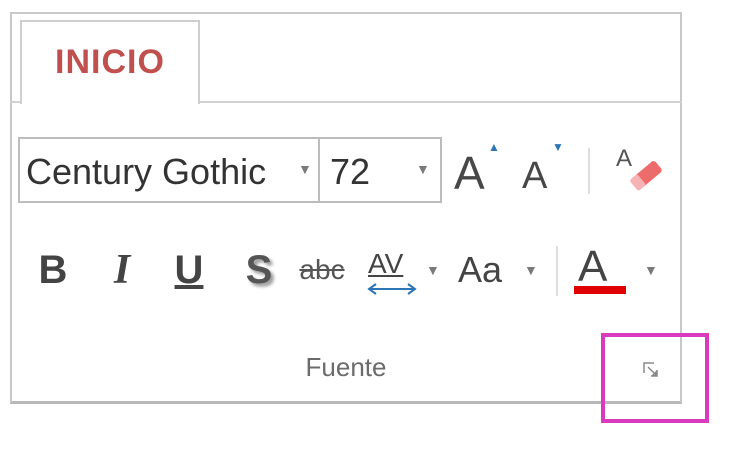  Describe the element at coordinates (305, 169) in the screenshot. I see `font-name-dropdown-icon: ▼` at that location.